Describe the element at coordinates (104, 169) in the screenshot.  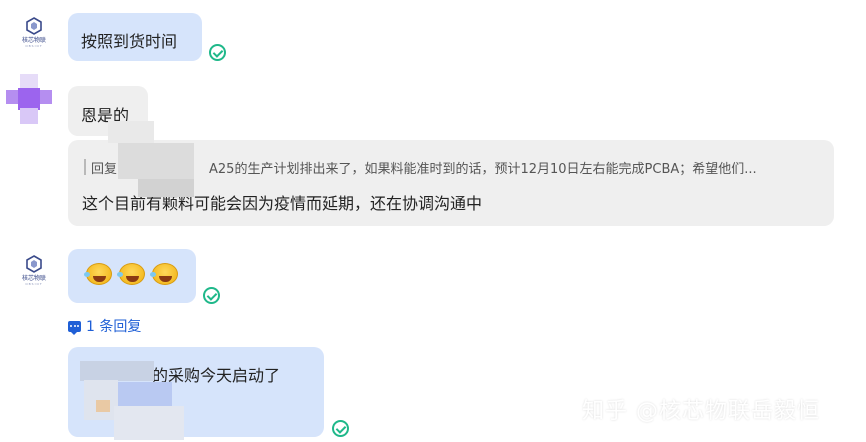
I see `quote-prefix: 回复` at that location.